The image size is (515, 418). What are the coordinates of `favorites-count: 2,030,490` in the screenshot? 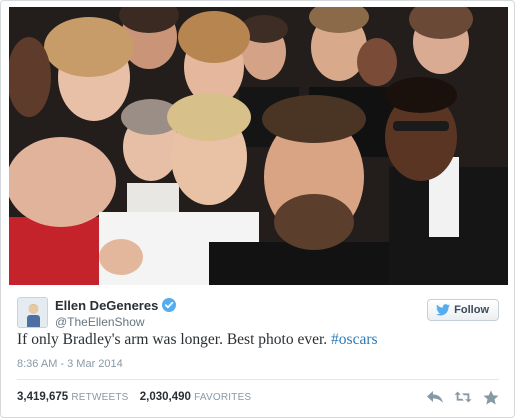 It's located at (165, 397).